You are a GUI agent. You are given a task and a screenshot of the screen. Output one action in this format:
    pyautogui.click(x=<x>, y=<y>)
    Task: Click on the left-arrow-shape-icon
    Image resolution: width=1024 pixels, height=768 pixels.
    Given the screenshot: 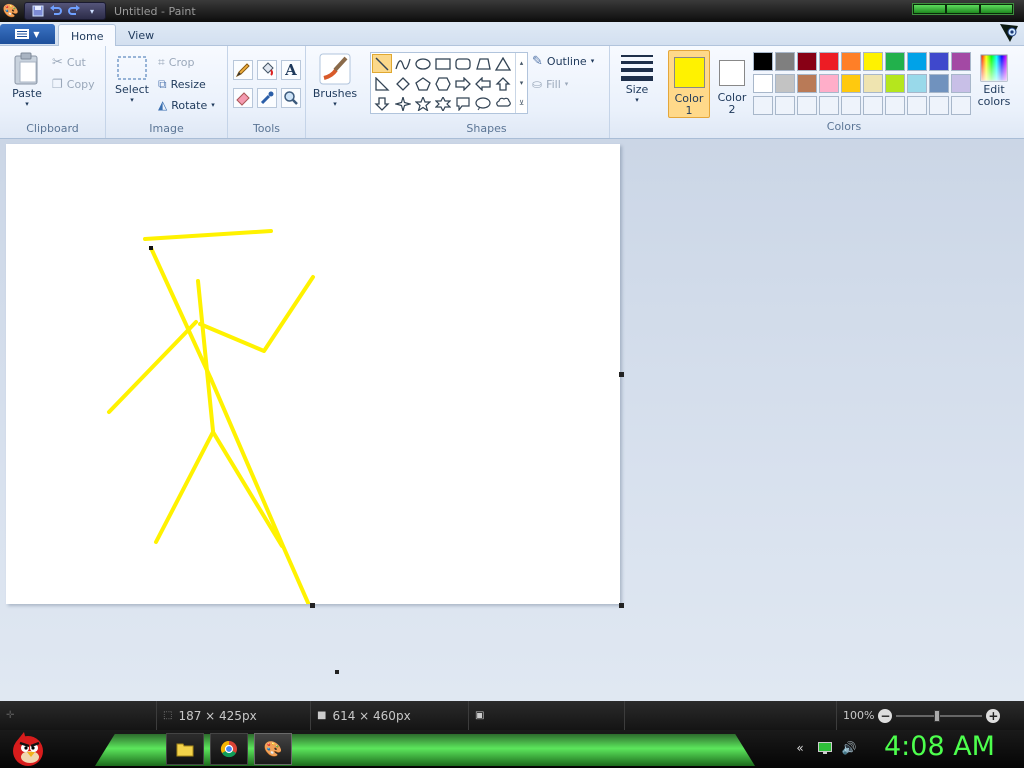 What is the action you would take?
    pyautogui.click(x=483, y=83)
    